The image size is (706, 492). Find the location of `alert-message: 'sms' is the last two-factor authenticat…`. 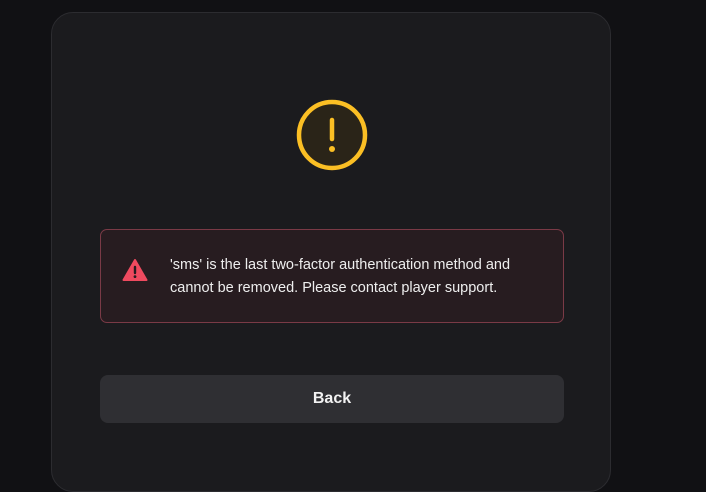

alert-message: 'sms' is the last two-factor authenticat… is located at coordinates (340, 276).